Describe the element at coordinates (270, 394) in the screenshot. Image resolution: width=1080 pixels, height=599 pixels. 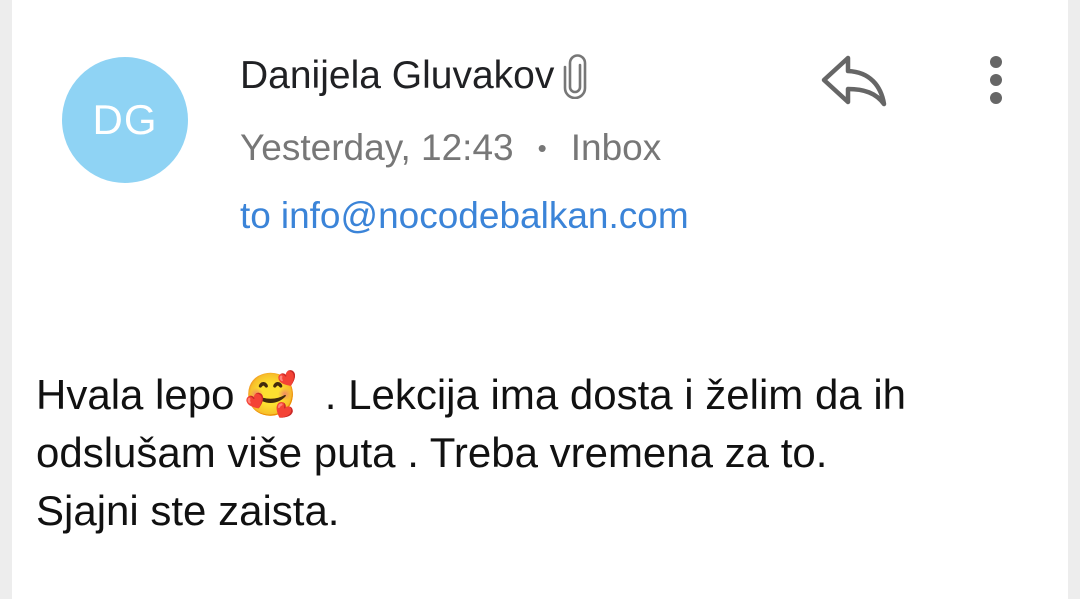
I see `smiling-face-with-hearts-emoji: 🥰` at that location.